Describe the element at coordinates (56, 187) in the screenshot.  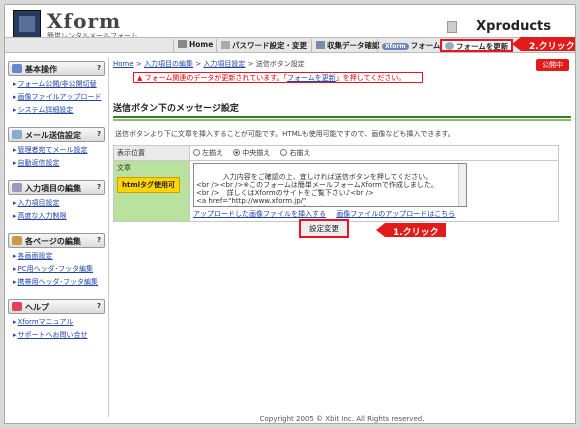
I see `sidebar-heading: 入力項目の編集?` at that location.